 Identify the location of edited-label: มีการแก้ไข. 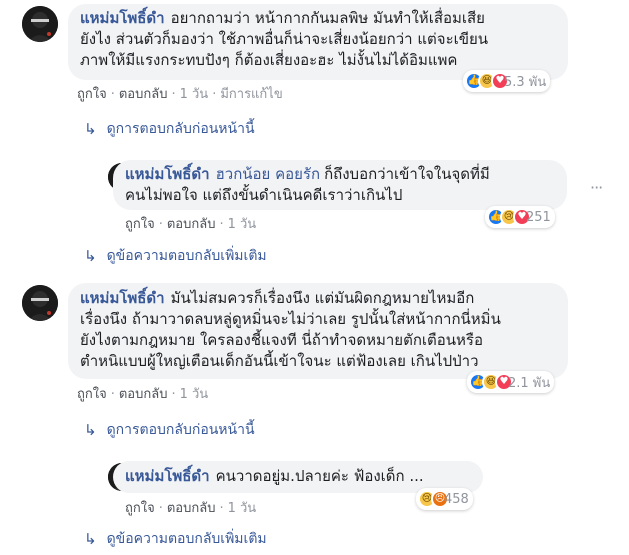
(251, 94).